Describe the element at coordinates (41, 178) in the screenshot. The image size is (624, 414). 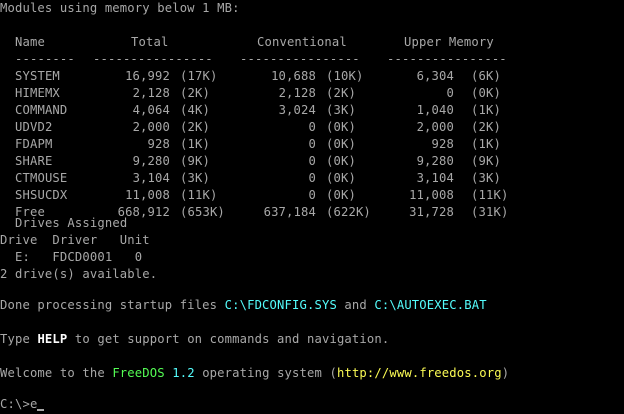
I see `cell-name: CTMOUSE` at that location.